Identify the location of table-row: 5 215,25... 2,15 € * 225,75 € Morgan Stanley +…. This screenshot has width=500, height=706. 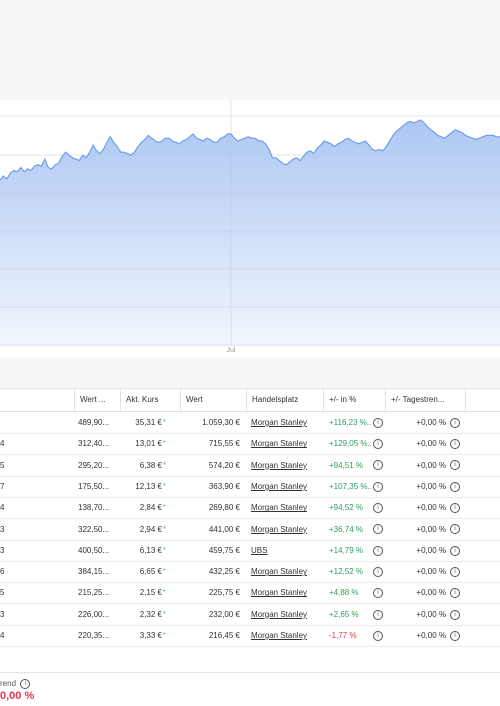
(250, 593).